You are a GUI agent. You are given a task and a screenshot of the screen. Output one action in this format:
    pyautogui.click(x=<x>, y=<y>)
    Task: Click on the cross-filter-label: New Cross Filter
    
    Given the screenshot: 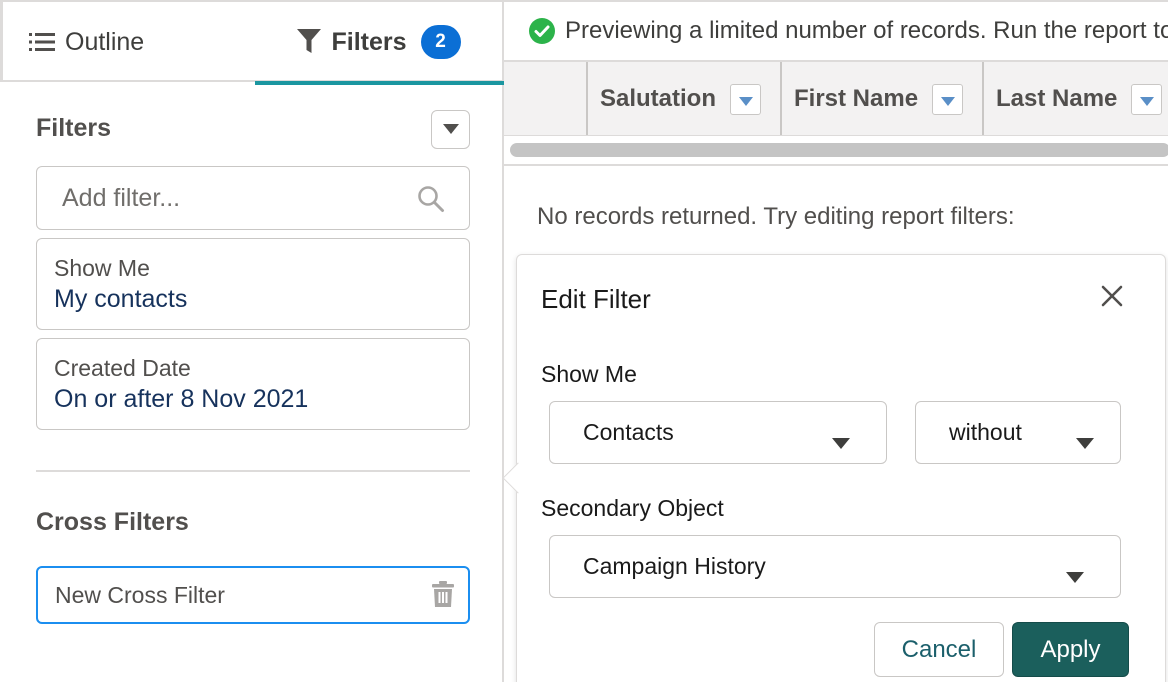 What is the action you would take?
    pyautogui.click(x=140, y=594)
    